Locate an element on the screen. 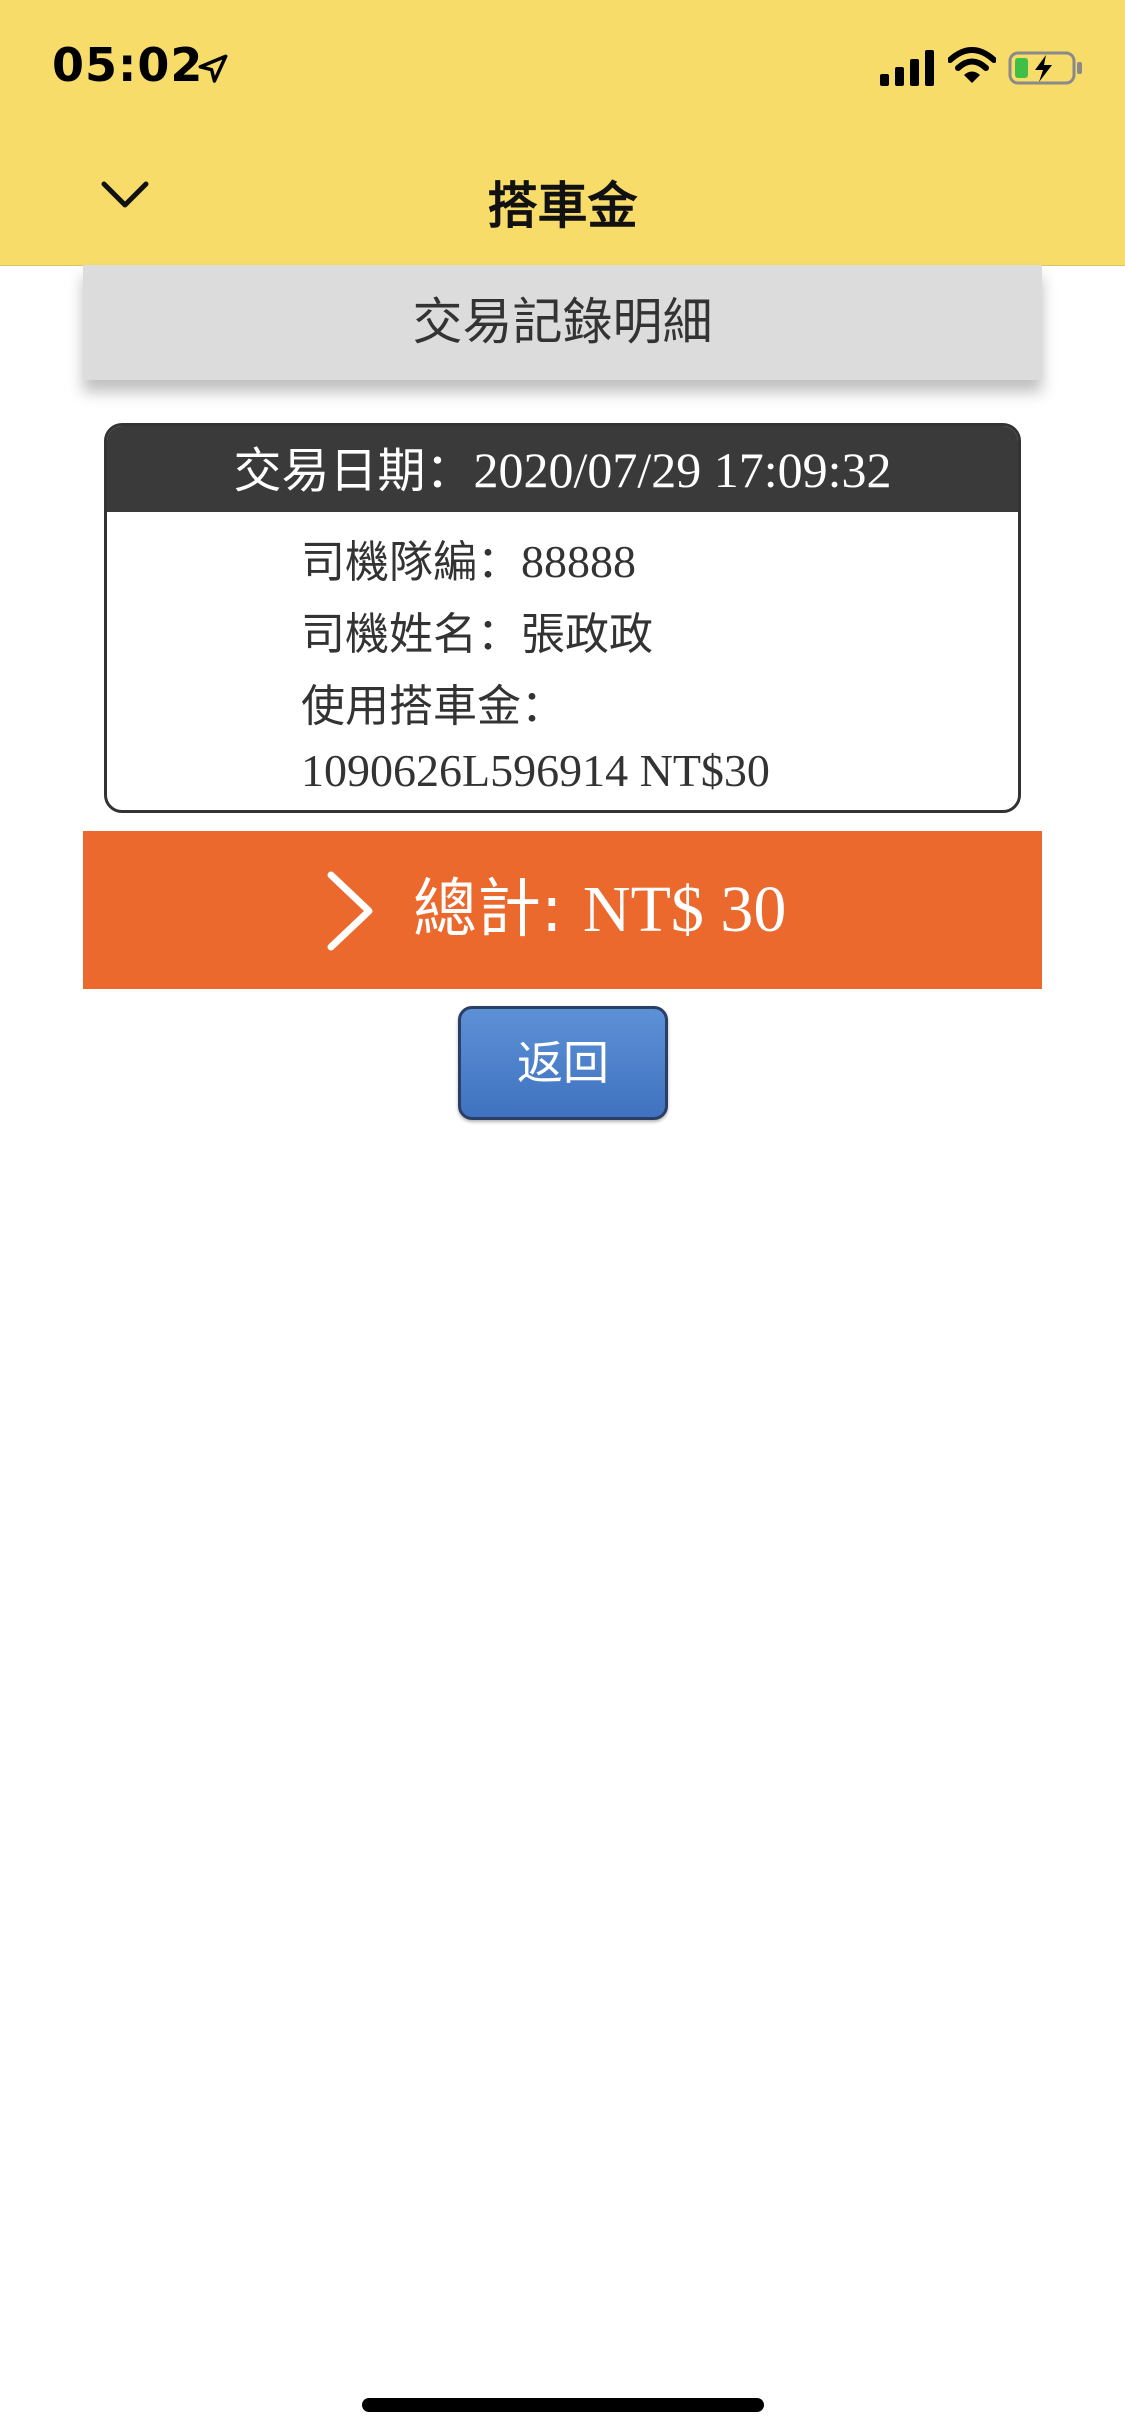  location-arrow-icon is located at coordinates (213, 68).